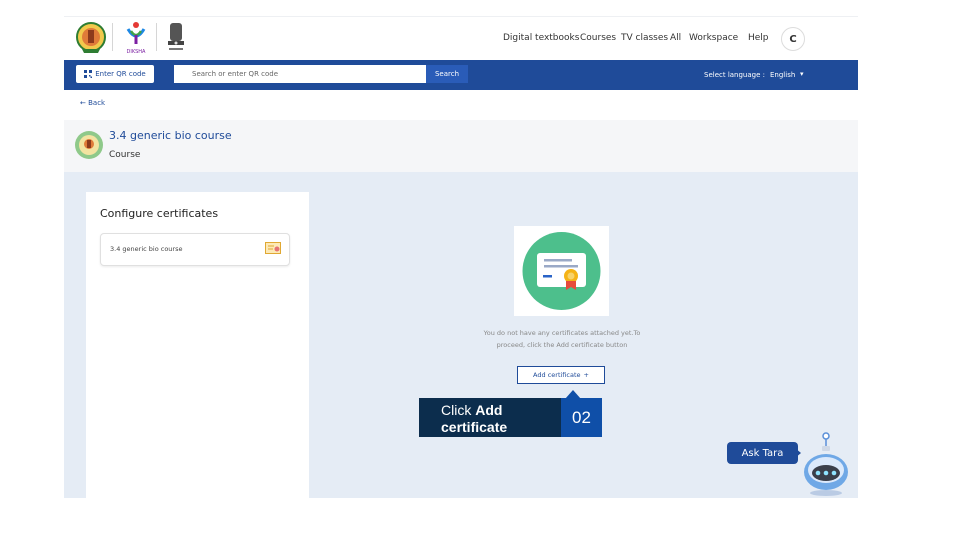 This screenshot has width=960, height=540. What do you see at coordinates (586, 375) in the screenshot?
I see `plus-icon: +` at bounding box center [586, 375].